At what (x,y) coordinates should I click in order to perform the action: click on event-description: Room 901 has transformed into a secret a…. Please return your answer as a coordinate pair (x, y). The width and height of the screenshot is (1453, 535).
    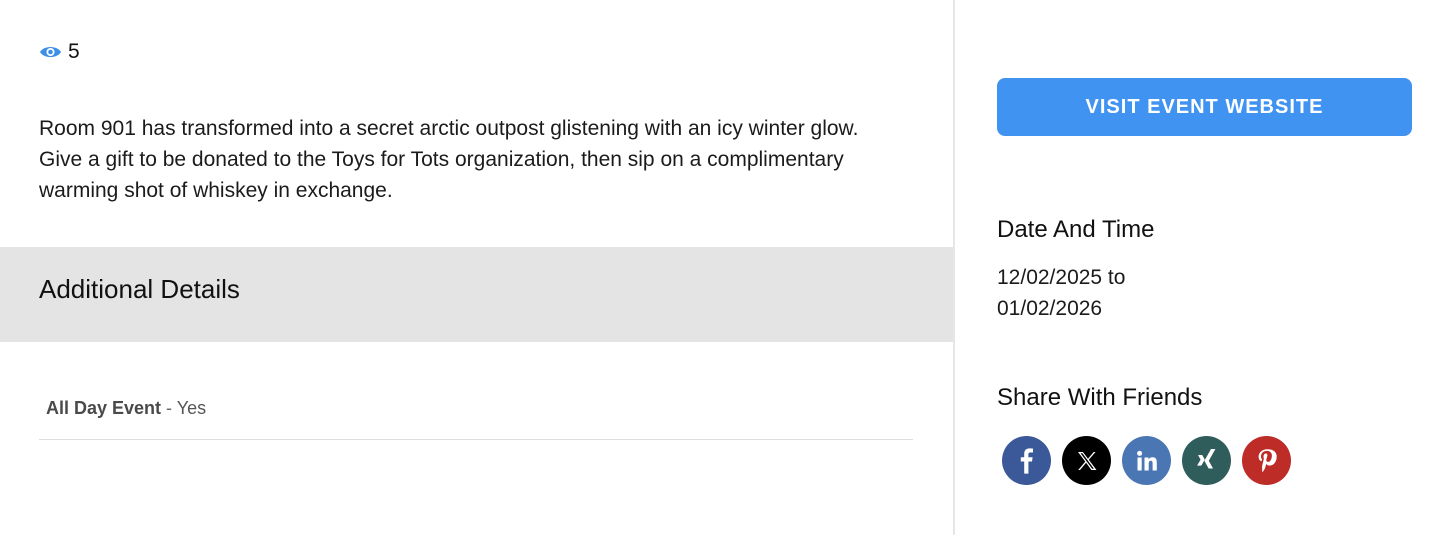
    Looking at the image, I should click on (449, 159).